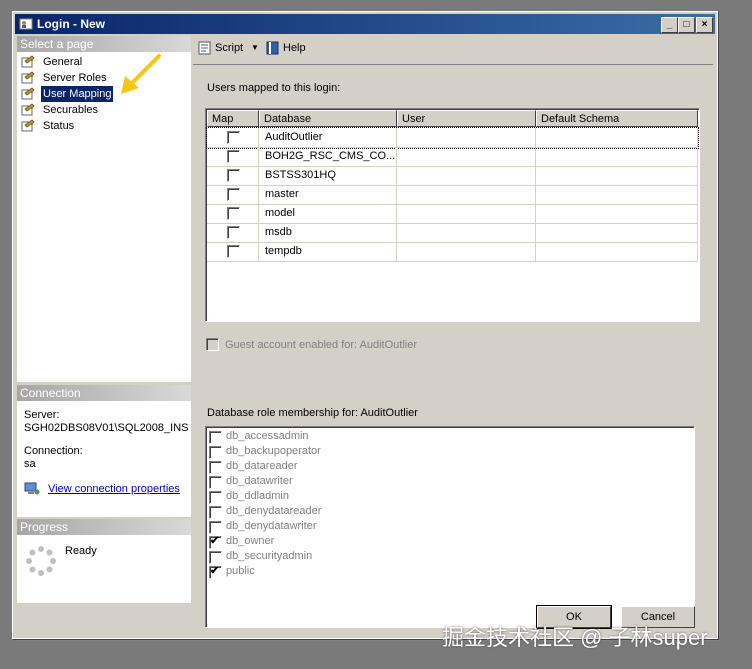 This screenshot has width=752, height=669. What do you see at coordinates (262, 466) in the screenshot?
I see `role-label: db_datareader` at bounding box center [262, 466].